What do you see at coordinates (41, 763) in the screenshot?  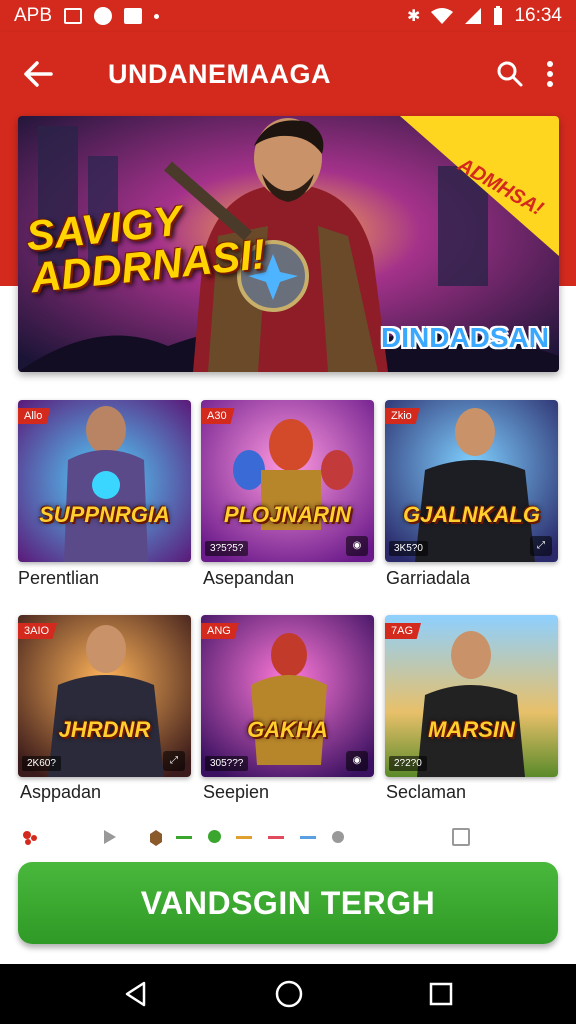 I see `tile-count: 2K60?` at bounding box center [41, 763].